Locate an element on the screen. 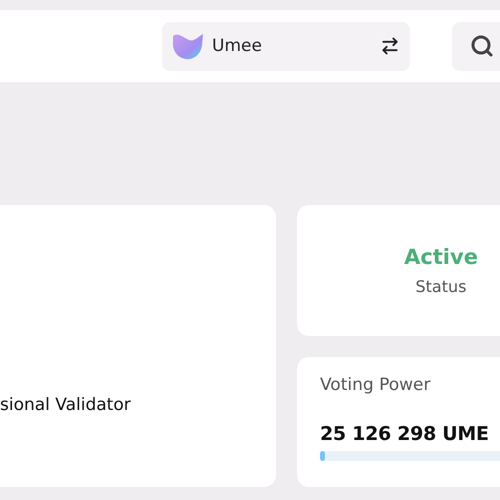  logo-icon is located at coordinates (188, 46).